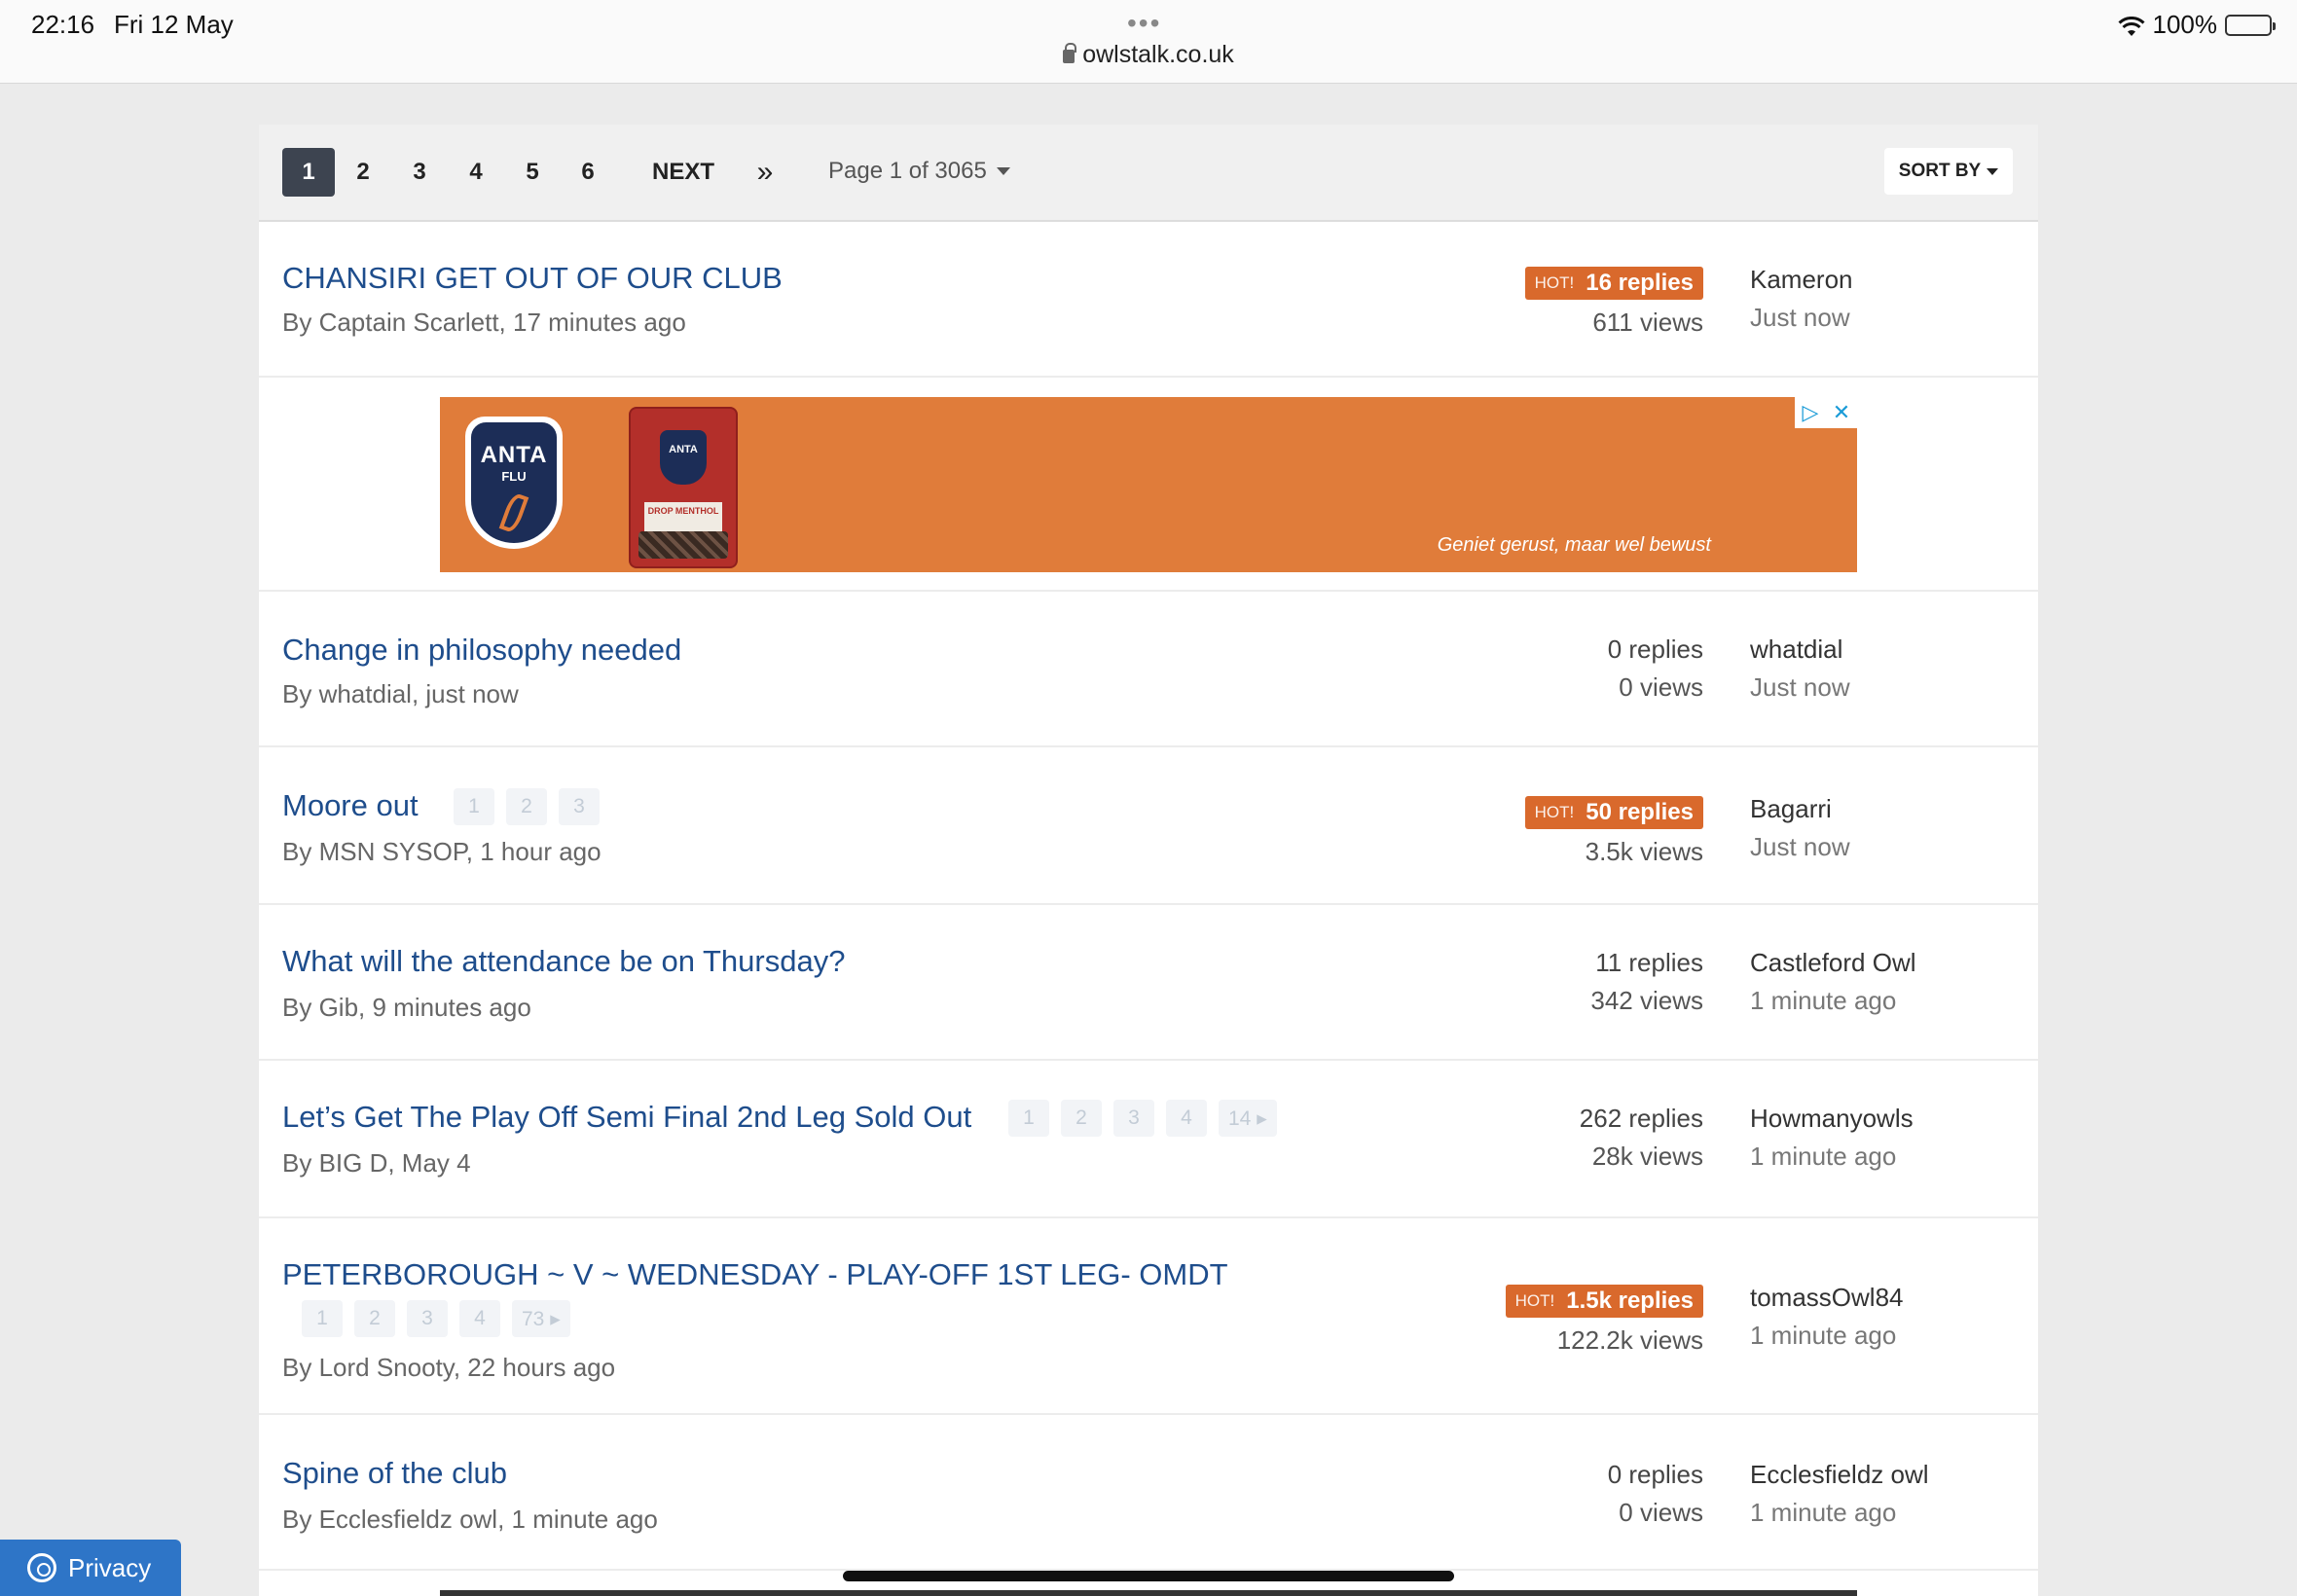  What do you see at coordinates (1248, 1118) in the screenshot?
I see `topic-page-link: 14 ▸` at bounding box center [1248, 1118].